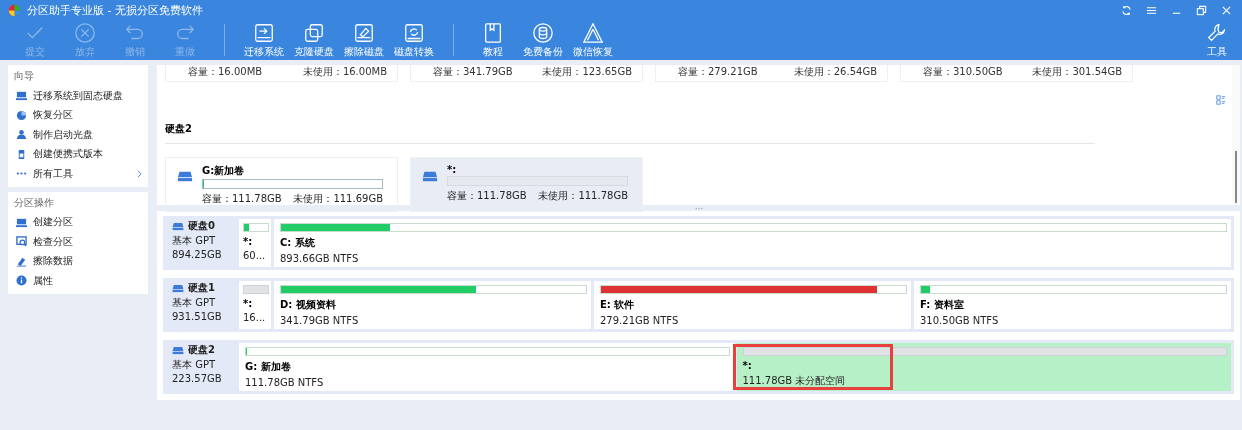 This screenshot has width=1242, height=430. Describe the element at coordinates (24, 76) in the screenshot. I see `sidebar-heading: 向导` at that location.